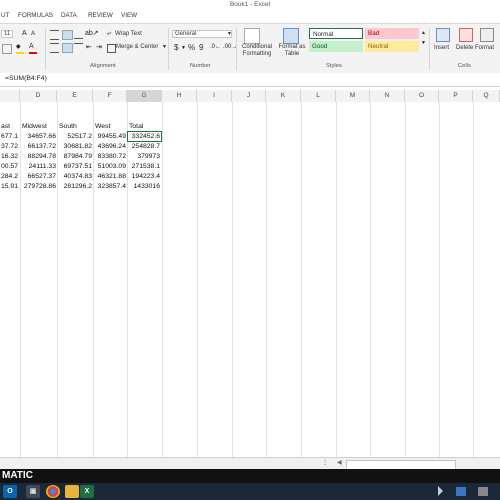  What do you see at coordinates (38, 96) in the screenshot?
I see `column-header-d: D` at bounding box center [38, 96].